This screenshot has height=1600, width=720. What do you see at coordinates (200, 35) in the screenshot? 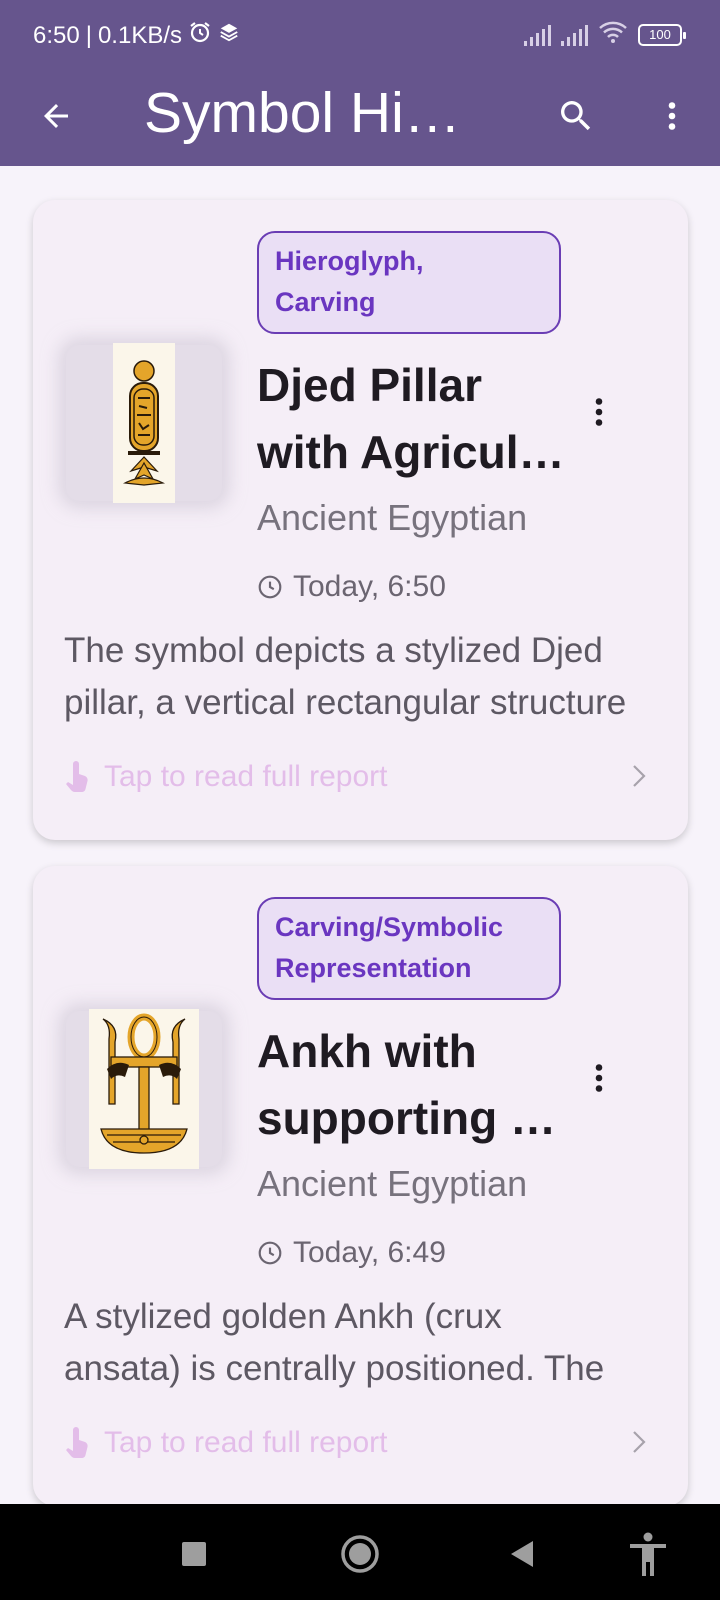
I see `alarm-icon` at bounding box center [200, 35].